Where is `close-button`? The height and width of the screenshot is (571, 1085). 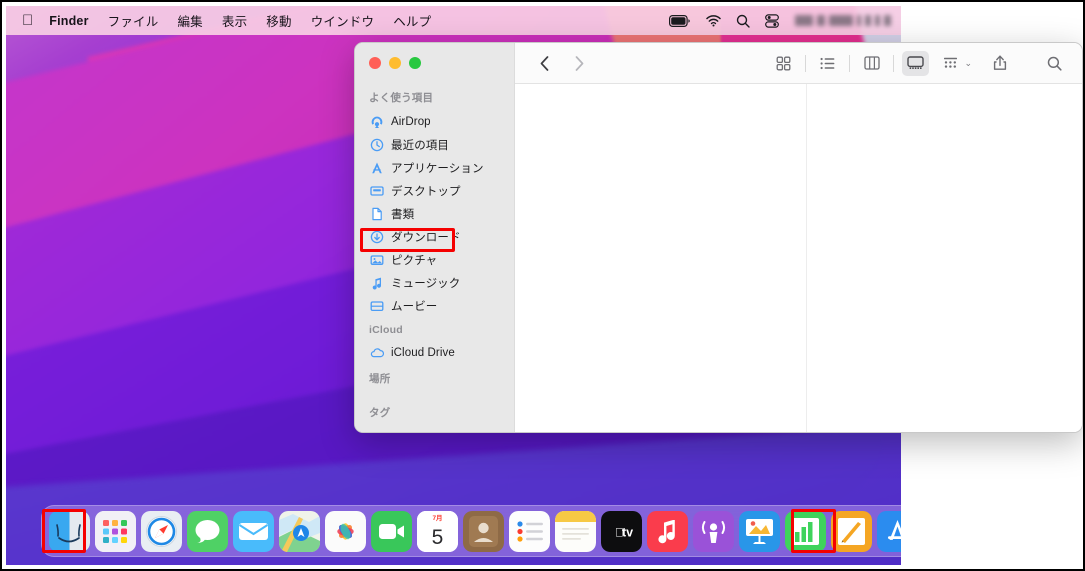
close-button is located at coordinates (375, 63).